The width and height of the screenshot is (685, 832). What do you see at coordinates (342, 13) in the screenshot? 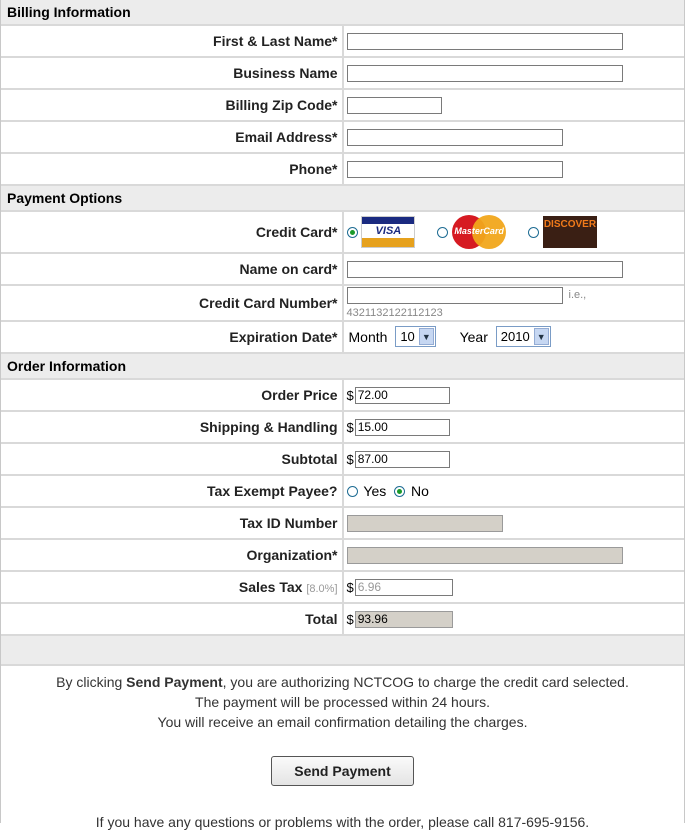
I see `billing-section-header: Billing Information` at bounding box center [342, 13].